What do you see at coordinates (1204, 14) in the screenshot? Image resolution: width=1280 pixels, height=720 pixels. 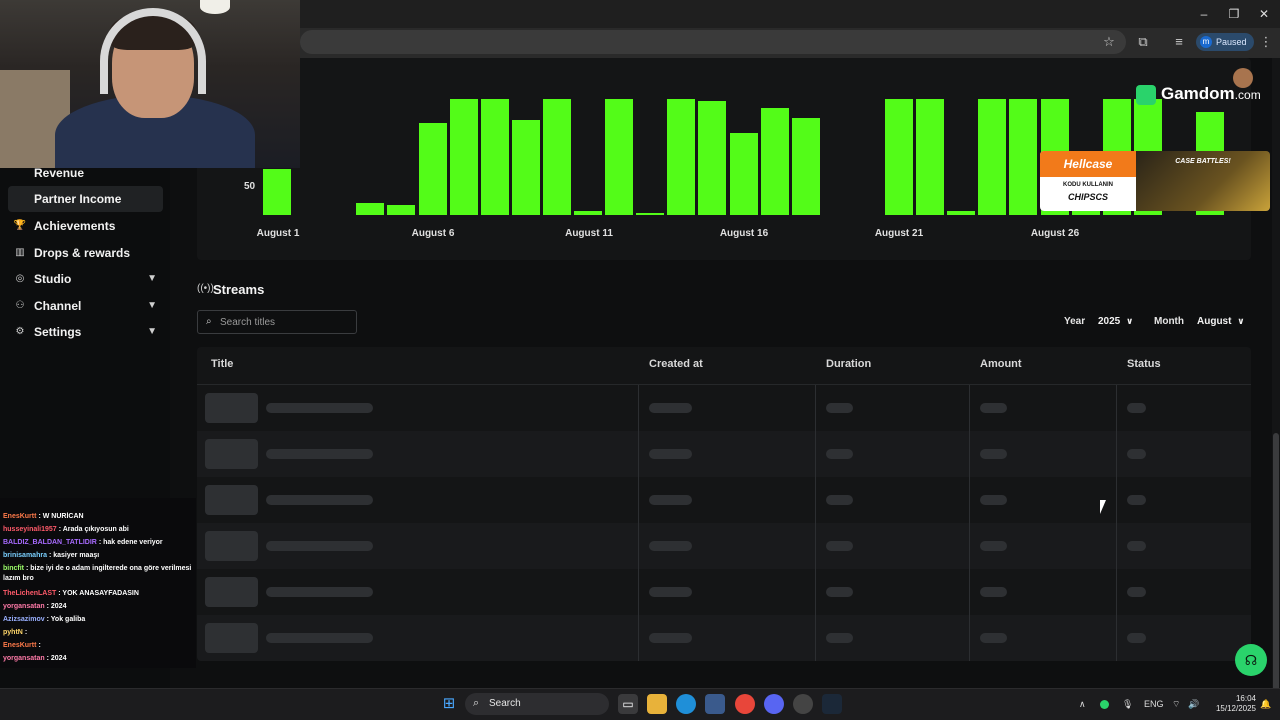 I see `minimize-icon: –` at bounding box center [1204, 14].